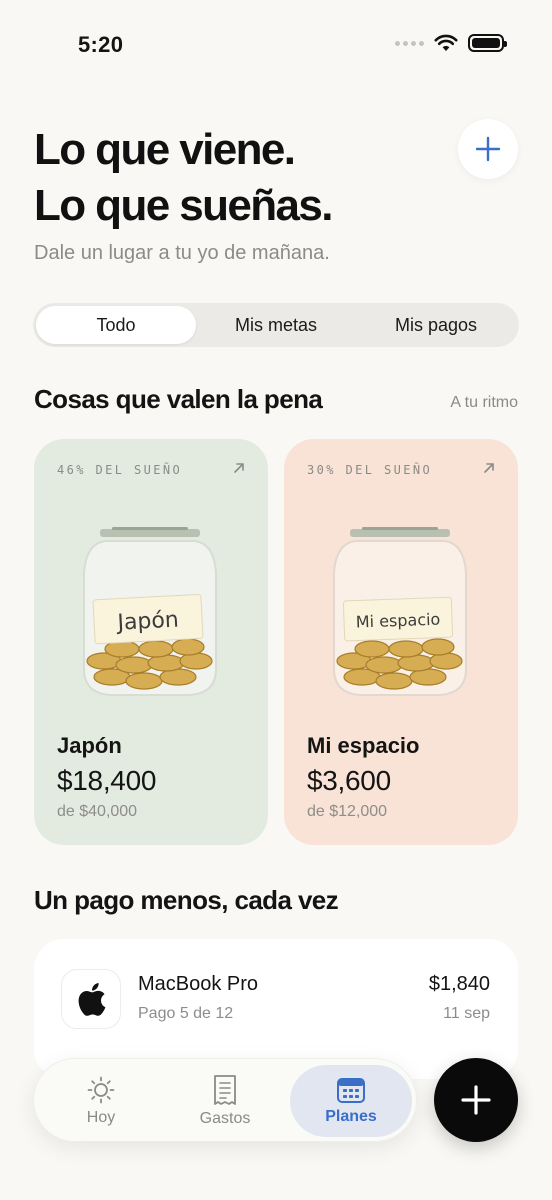 The image size is (552, 1200). I want to click on tab-planes: Planes, so click(351, 1101).